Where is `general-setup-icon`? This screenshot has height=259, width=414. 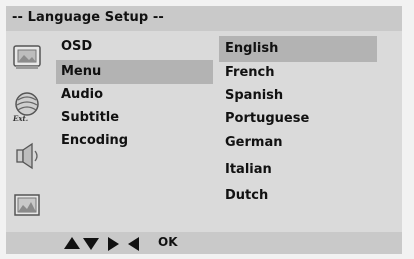
general-setup-icon is located at coordinates (28, 57).